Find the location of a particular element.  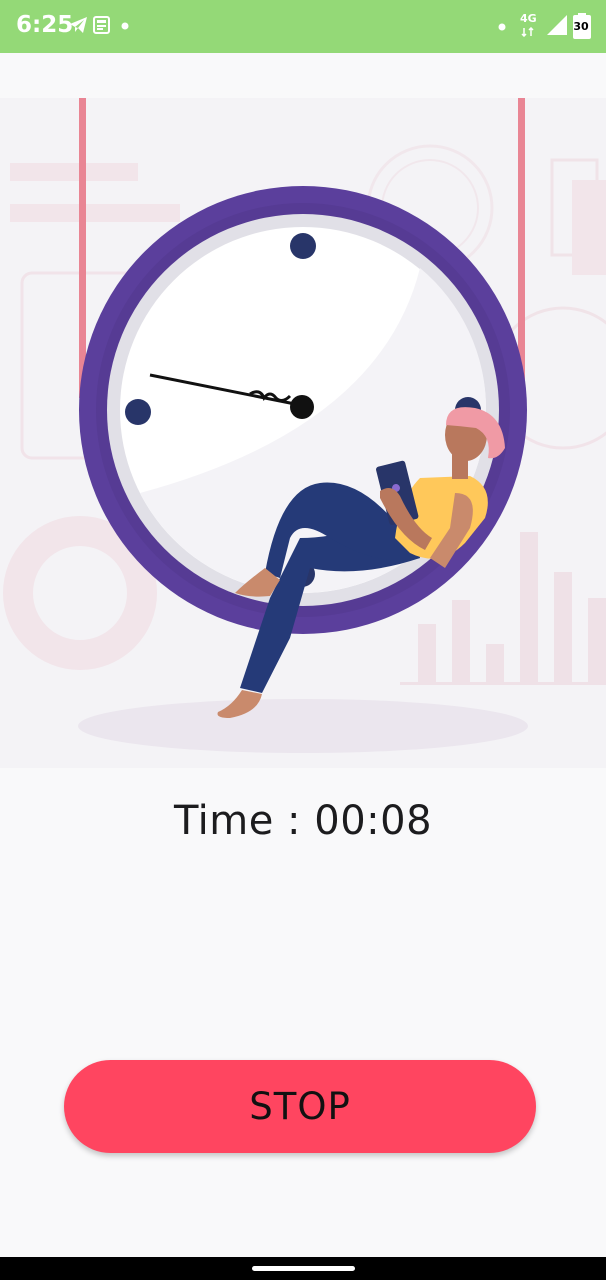

stop-button: STOP is located at coordinates (300, 1106).